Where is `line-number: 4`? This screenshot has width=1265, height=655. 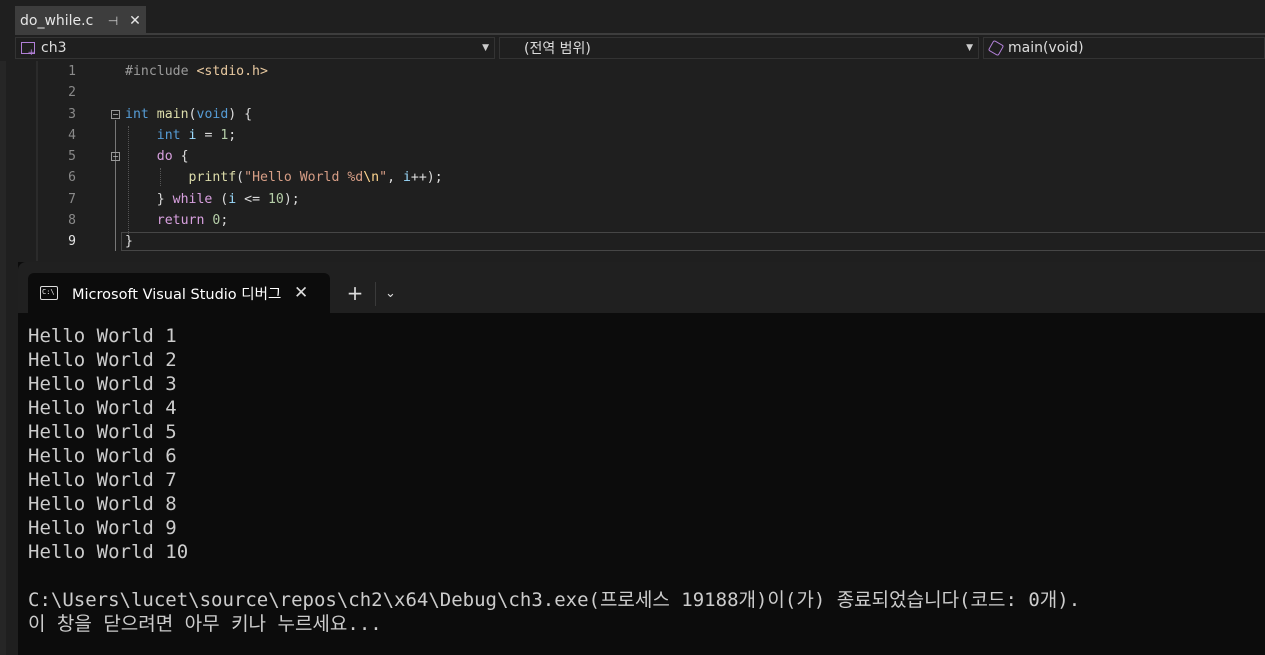
line-number: 4 is located at coordinates (72, 135).